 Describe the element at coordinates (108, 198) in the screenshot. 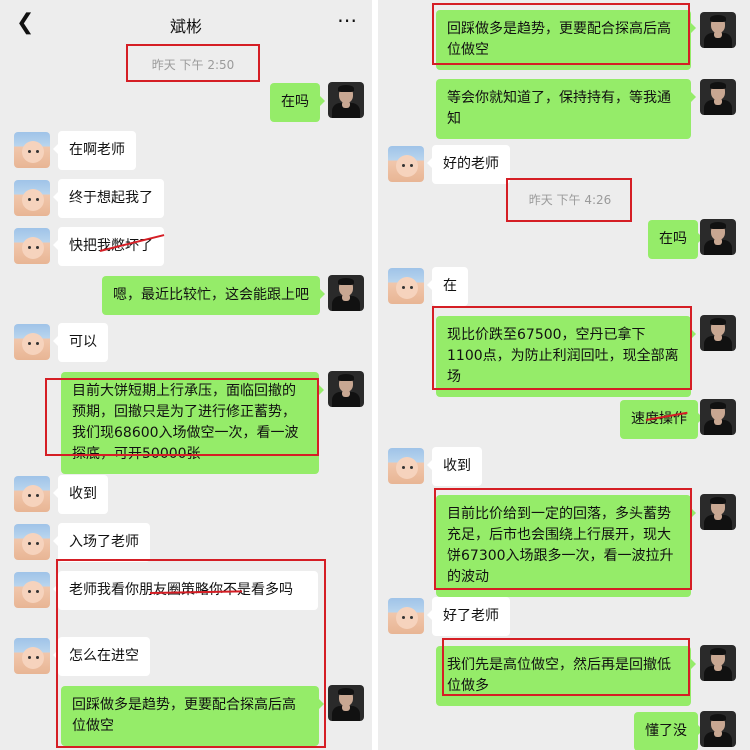

I see `message-bubble-incoming: 终于想起我了` at that location.